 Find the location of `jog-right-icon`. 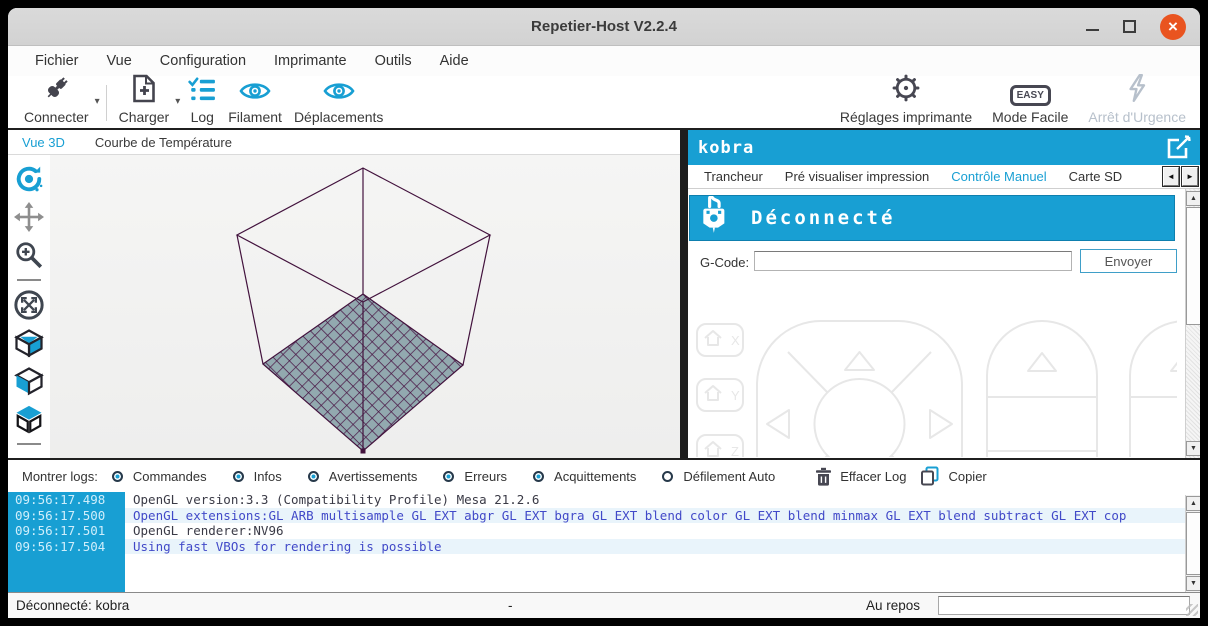

jog-right-icon is located at coordinates (941, 424).